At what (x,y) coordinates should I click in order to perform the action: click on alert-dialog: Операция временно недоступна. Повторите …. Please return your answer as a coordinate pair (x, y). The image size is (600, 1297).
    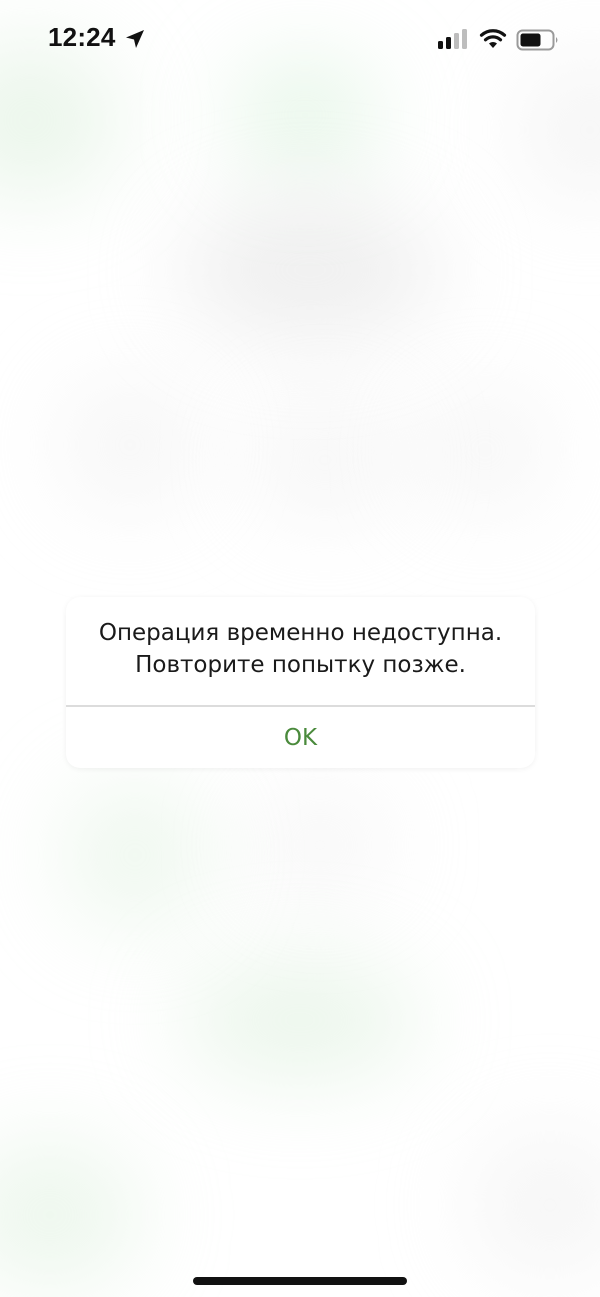
    Looking at the image, I should click on (300, 682).